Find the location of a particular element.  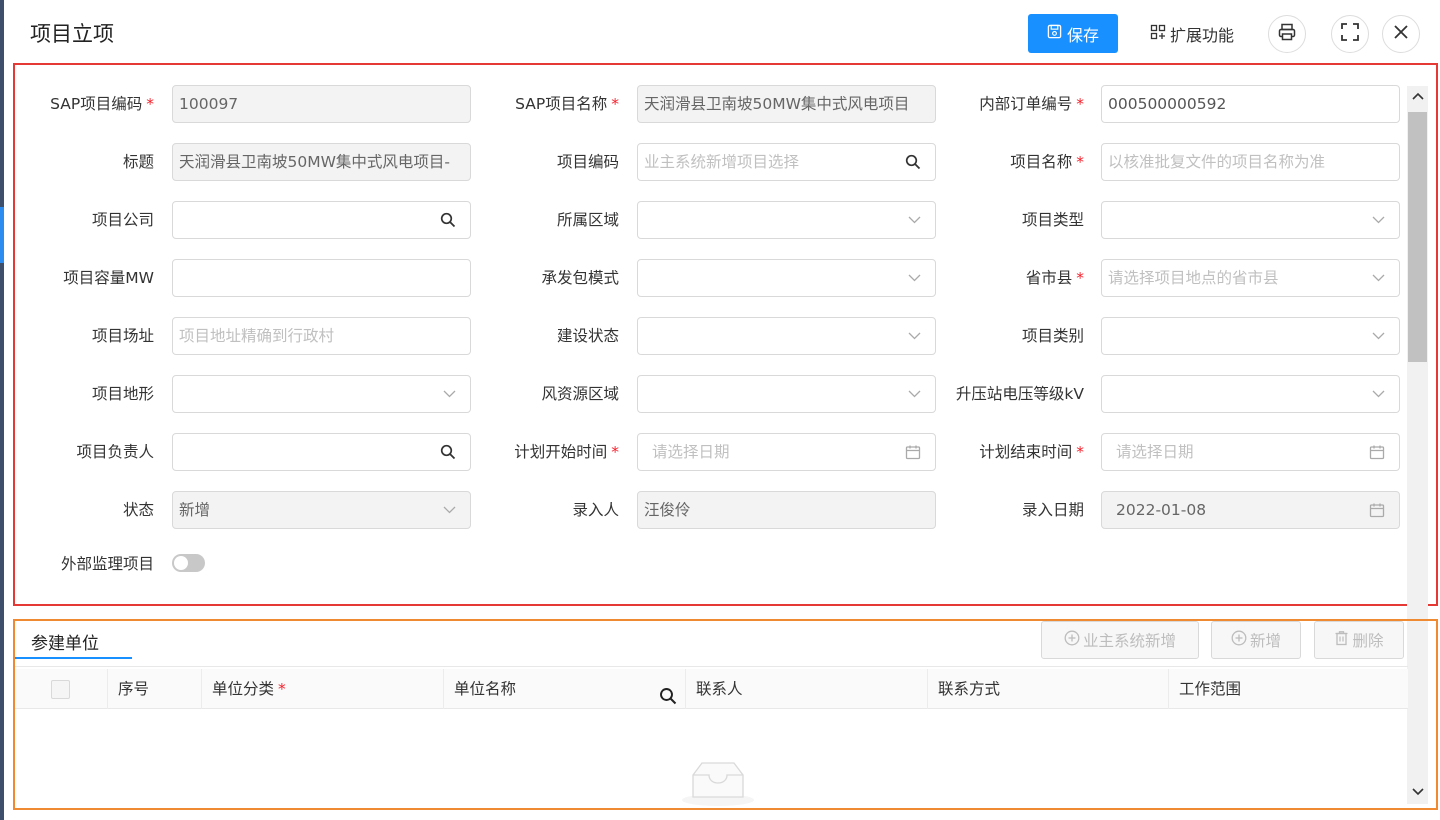

save-icon is located at coordinates (1054, 33).